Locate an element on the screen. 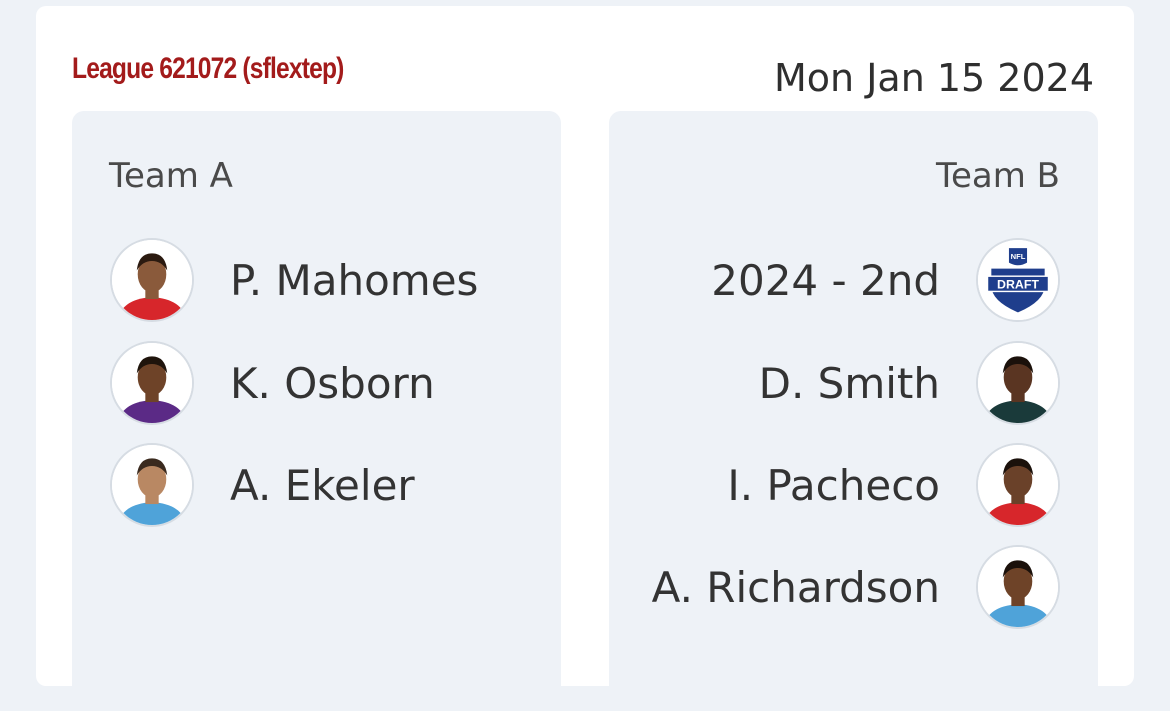  player-name: P. Mahomes is located at coordinates (354, 280).